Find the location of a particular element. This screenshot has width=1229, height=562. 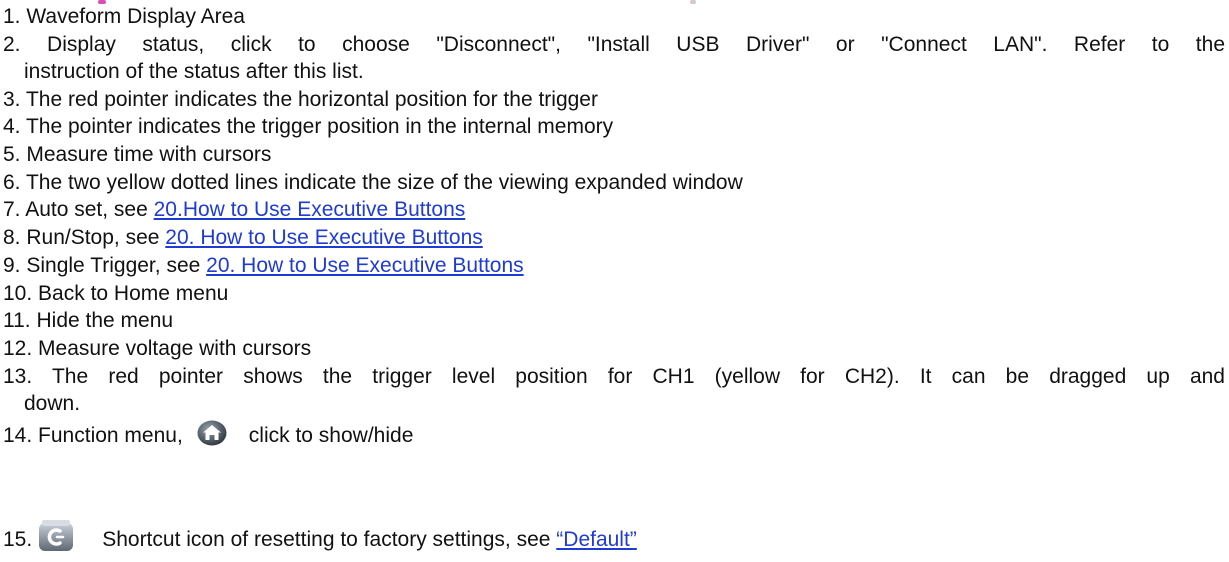

executive-buttons-link-autoset: 20.How to Use Executive Buttons is located at coordinates (310, 209).